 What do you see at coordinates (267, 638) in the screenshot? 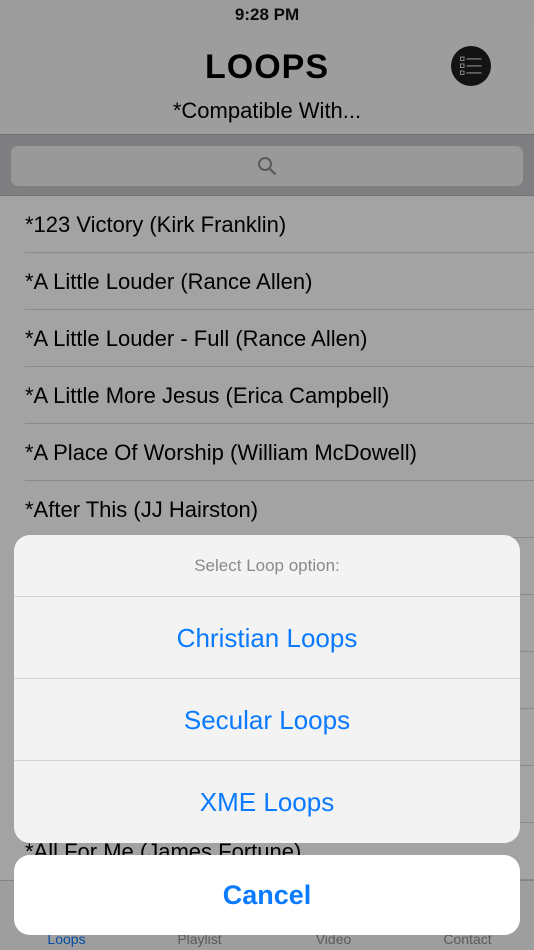
I see `christian-loops-option: Christian Loops` at bounding box center [267, 638].